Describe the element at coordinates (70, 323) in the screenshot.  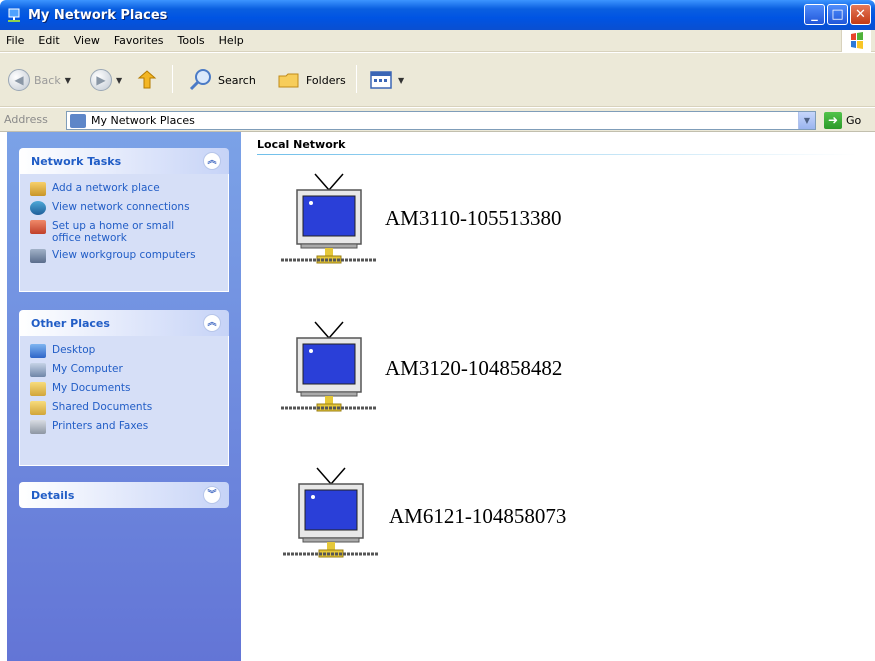
I see `other-places-title: Other Places` at that location.